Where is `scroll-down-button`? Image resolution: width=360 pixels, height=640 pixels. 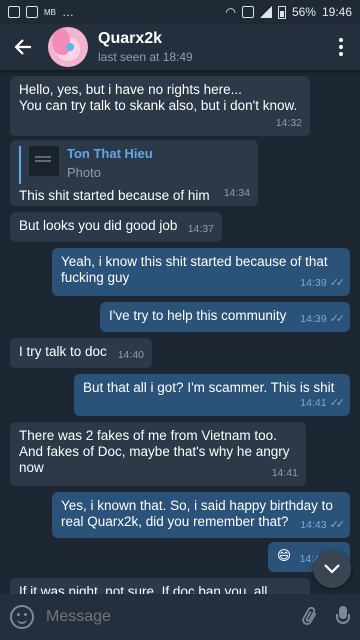 scroll-down-button is located at coordinates (332, 569).